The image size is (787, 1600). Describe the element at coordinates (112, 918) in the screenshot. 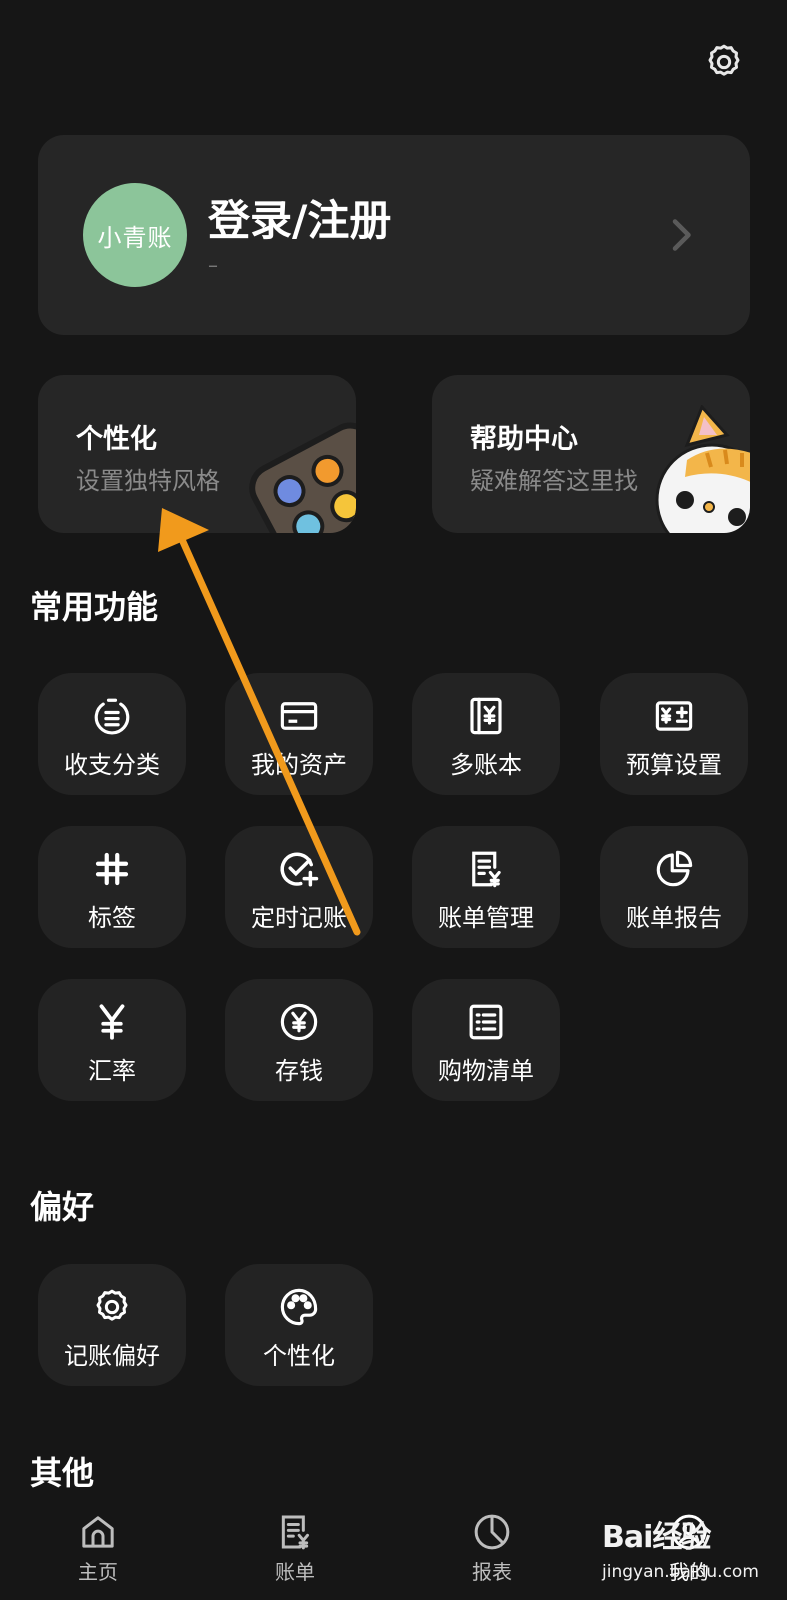

I see `tile-label: 标签` at that location.